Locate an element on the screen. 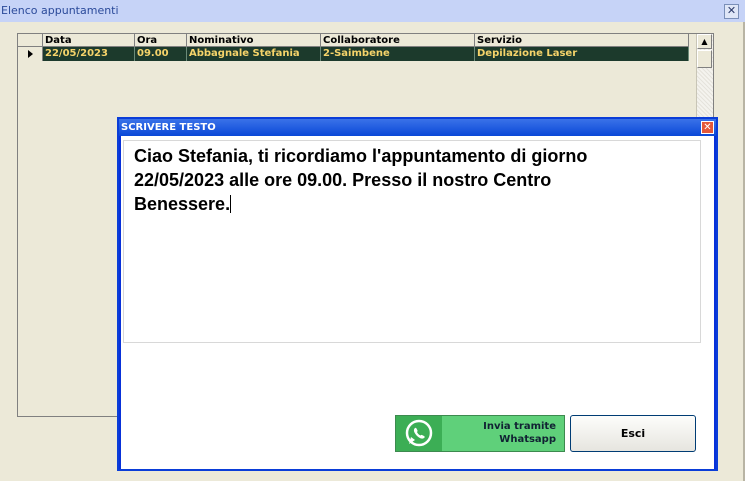 This screenshot has width=745, height=481. window-titlebar: Elenco appuntamenti ✕ is located at coordinates (372, 11).